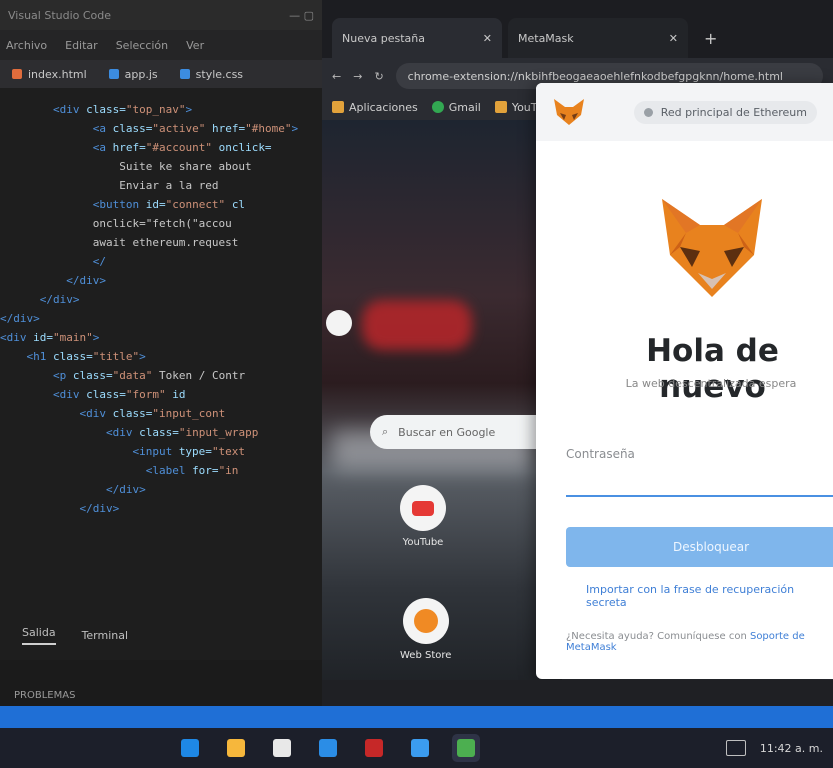  I want to click on bookmark-label: Gmail, so click(464, 107).